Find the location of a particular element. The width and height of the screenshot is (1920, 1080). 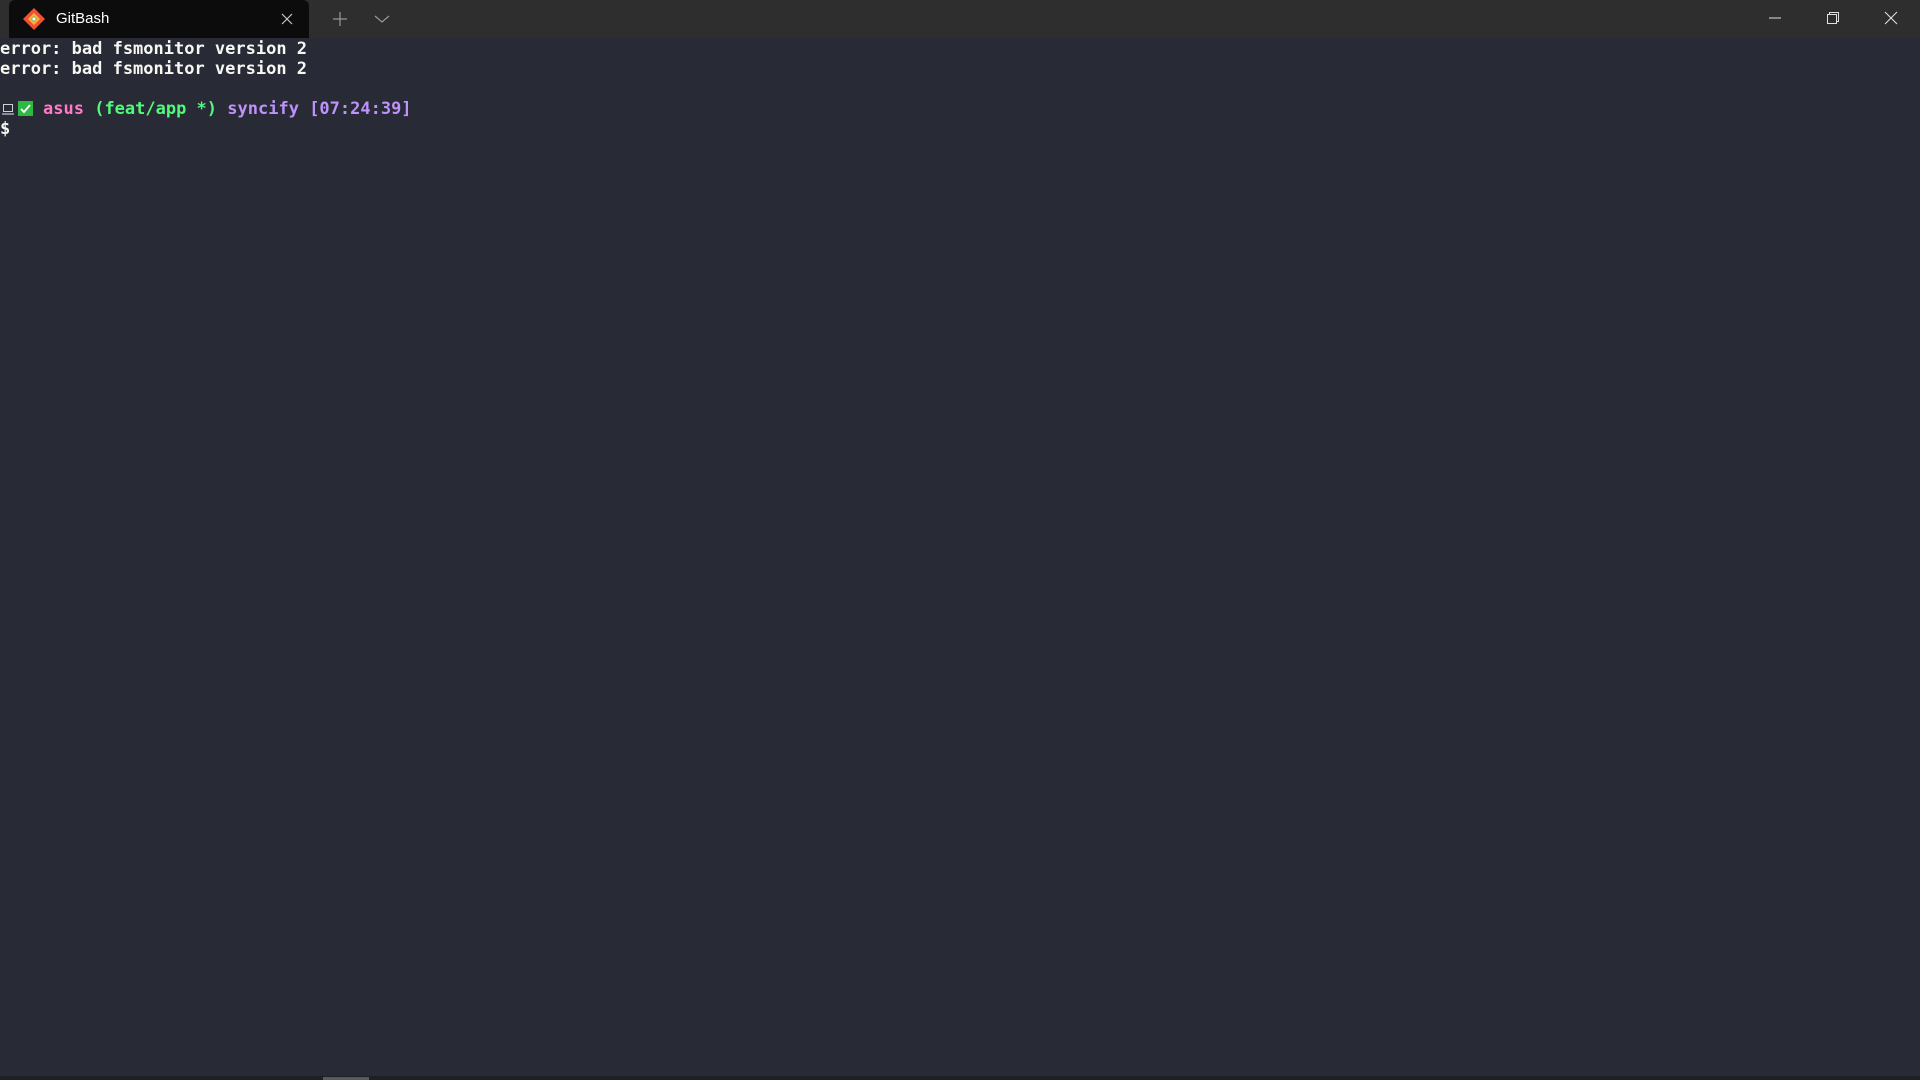

close-window-button is located at coordinates (1891, 18).